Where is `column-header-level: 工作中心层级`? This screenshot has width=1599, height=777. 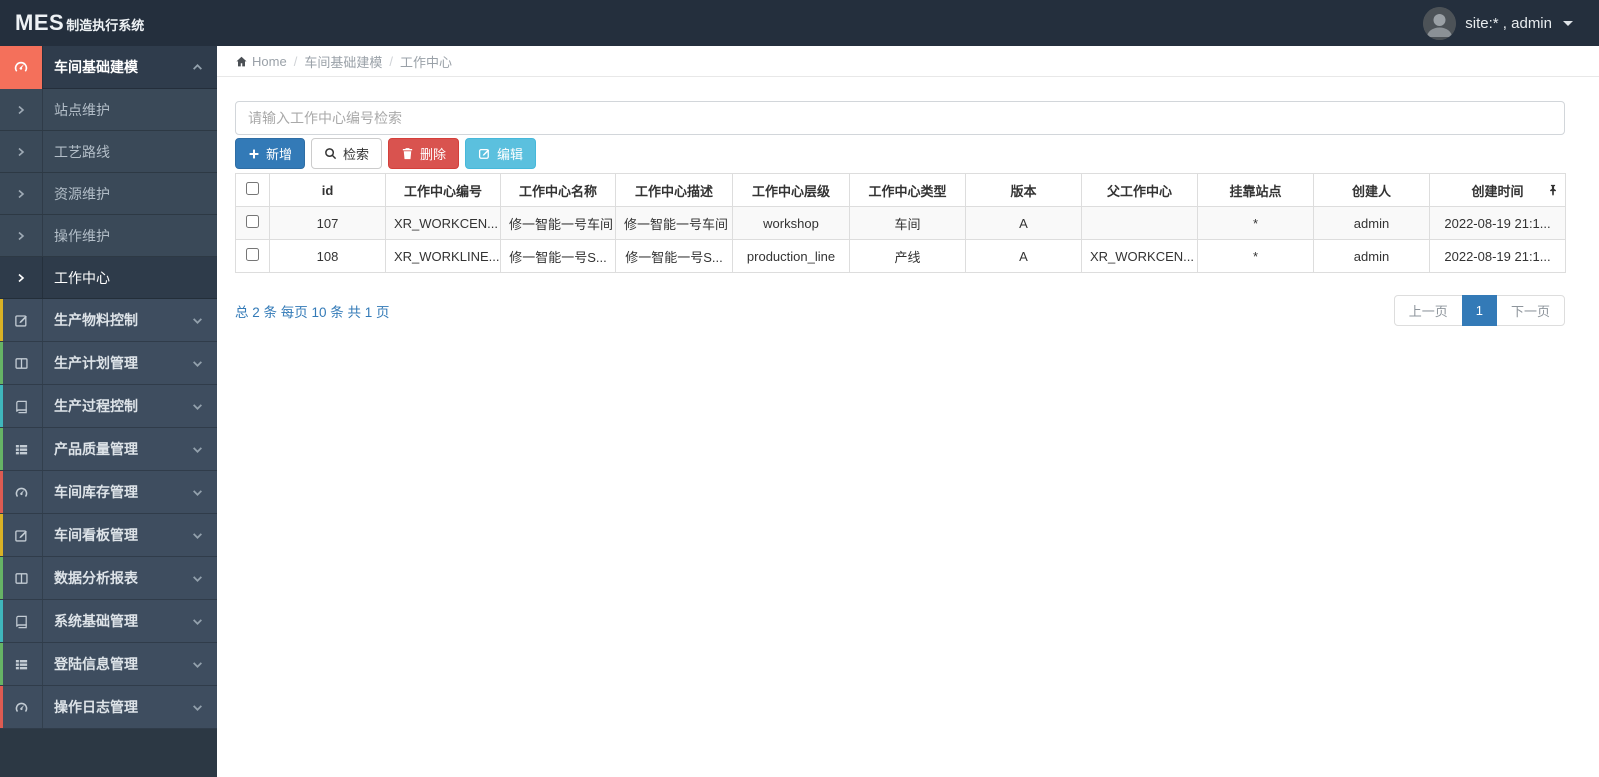
column-header-level: 工作中心层级 is located at coordinates (791, 190).